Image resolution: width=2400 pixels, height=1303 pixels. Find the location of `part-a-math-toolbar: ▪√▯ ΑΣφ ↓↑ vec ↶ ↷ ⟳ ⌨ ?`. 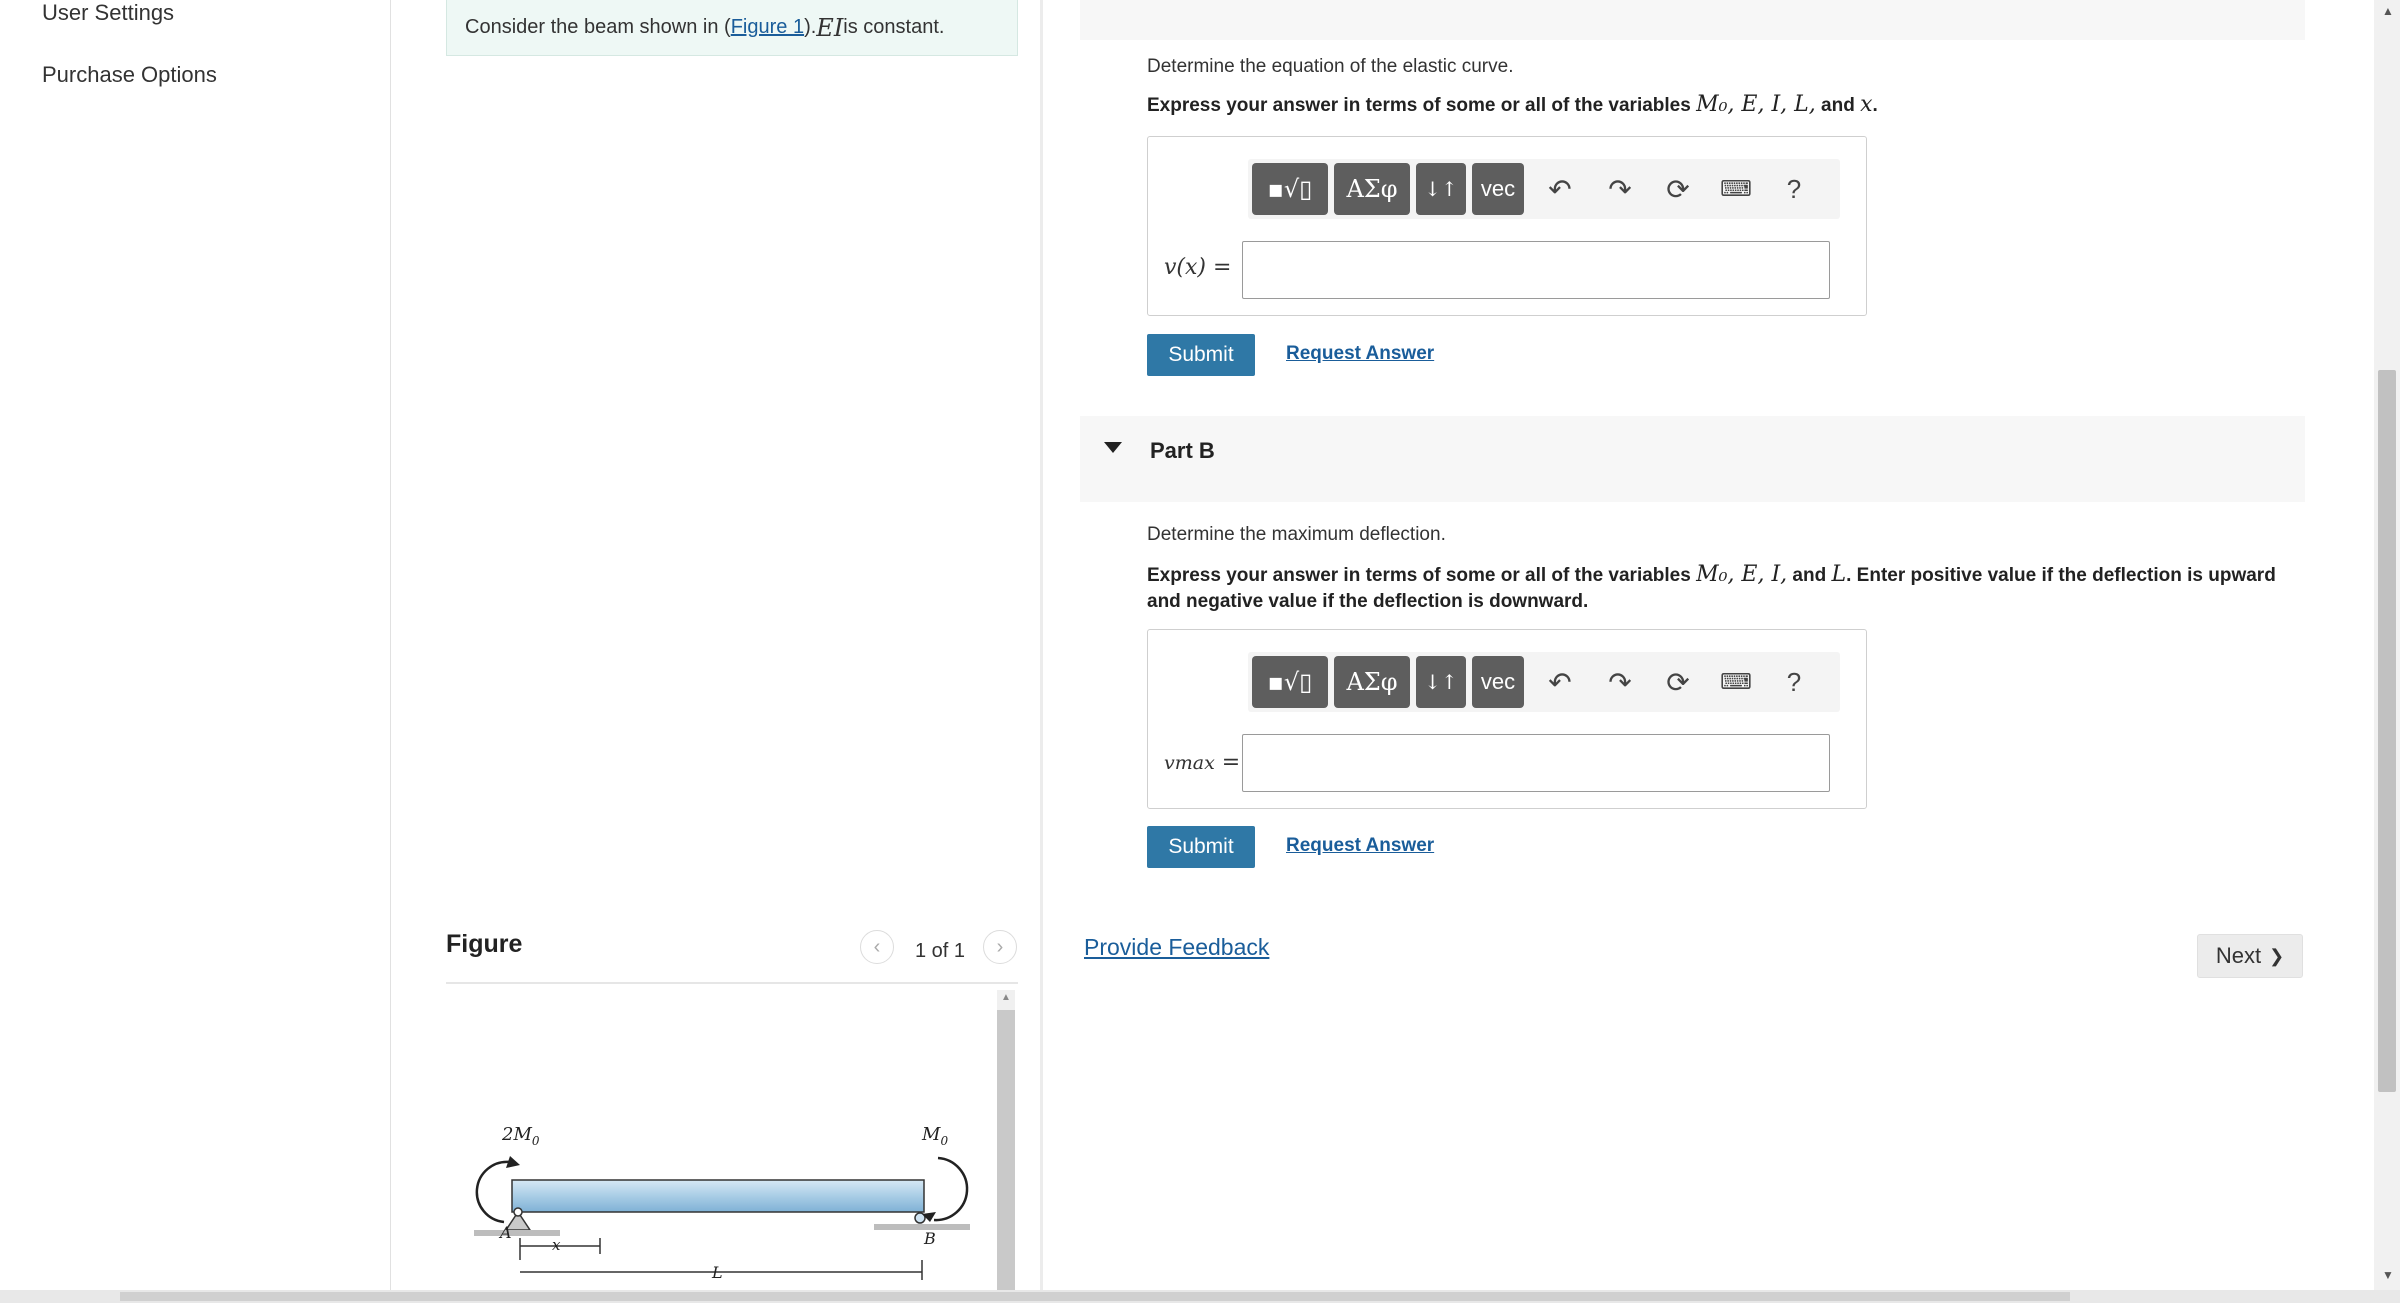

part-a-math-toolbar: ▪√▯ ΑΣφ ↓↑ vec ↶ ↷ ⟳ ⌨ ? is located at coordinates (1544, 189).